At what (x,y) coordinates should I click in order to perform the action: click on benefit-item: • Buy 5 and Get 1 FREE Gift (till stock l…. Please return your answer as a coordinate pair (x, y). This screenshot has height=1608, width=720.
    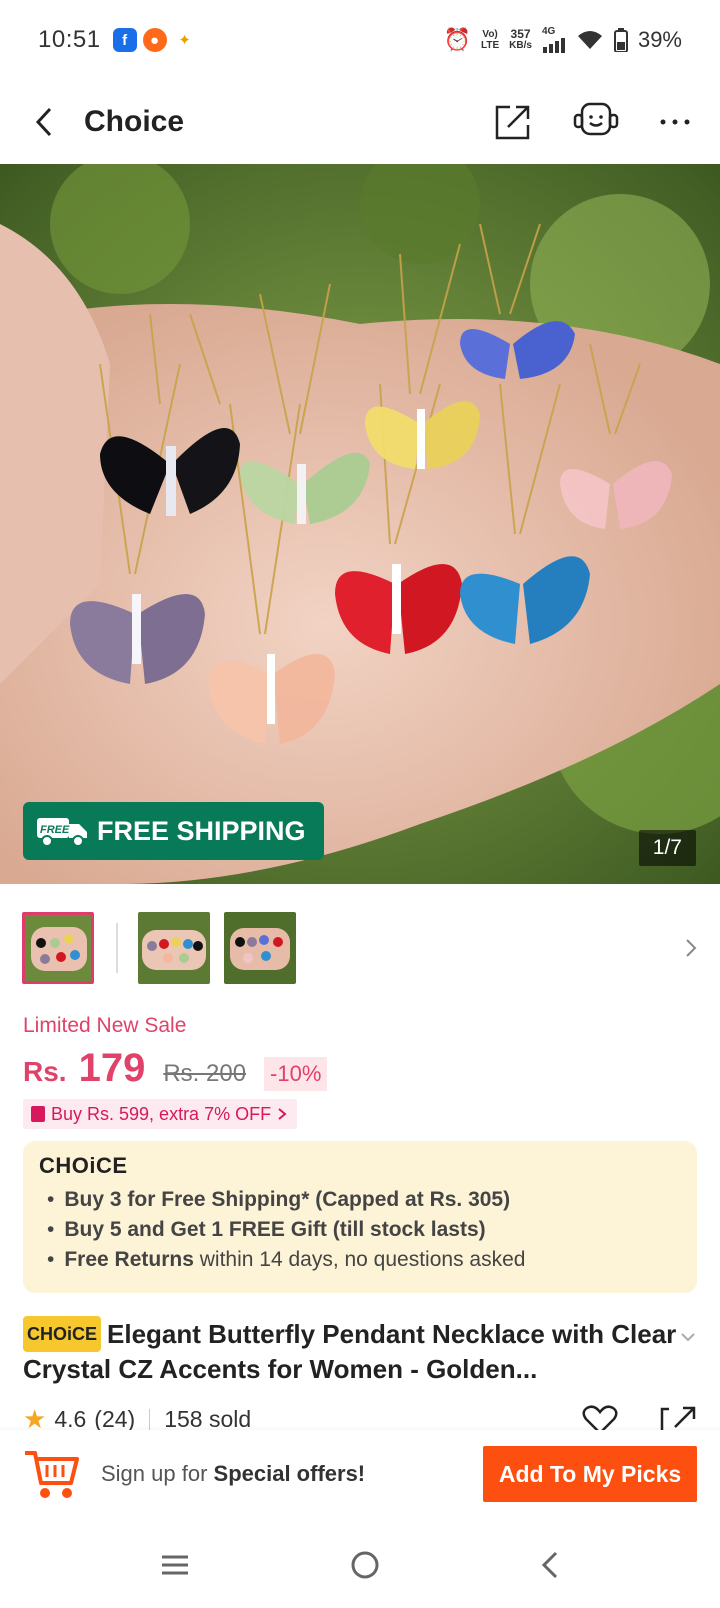
    Looking at the image, I should click on (266, 1229).